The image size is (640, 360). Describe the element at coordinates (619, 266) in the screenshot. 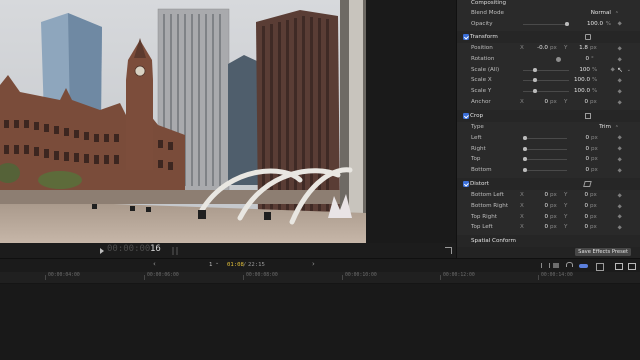

I see `effects-browser-icon` at that location.